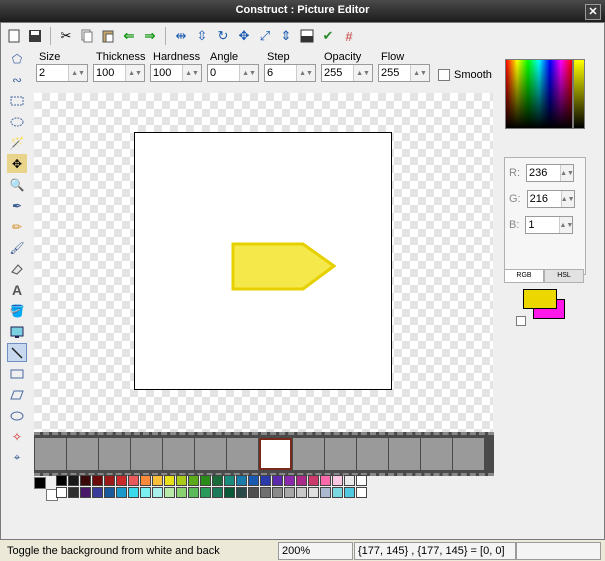  I want to click on paste-icon, so click(108, 36).